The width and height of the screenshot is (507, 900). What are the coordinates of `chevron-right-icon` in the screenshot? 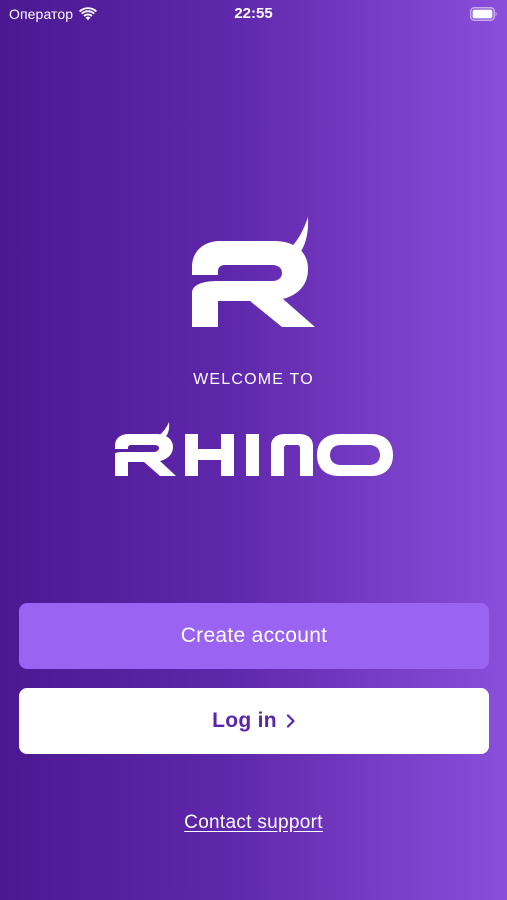 It's located at (290, 721).